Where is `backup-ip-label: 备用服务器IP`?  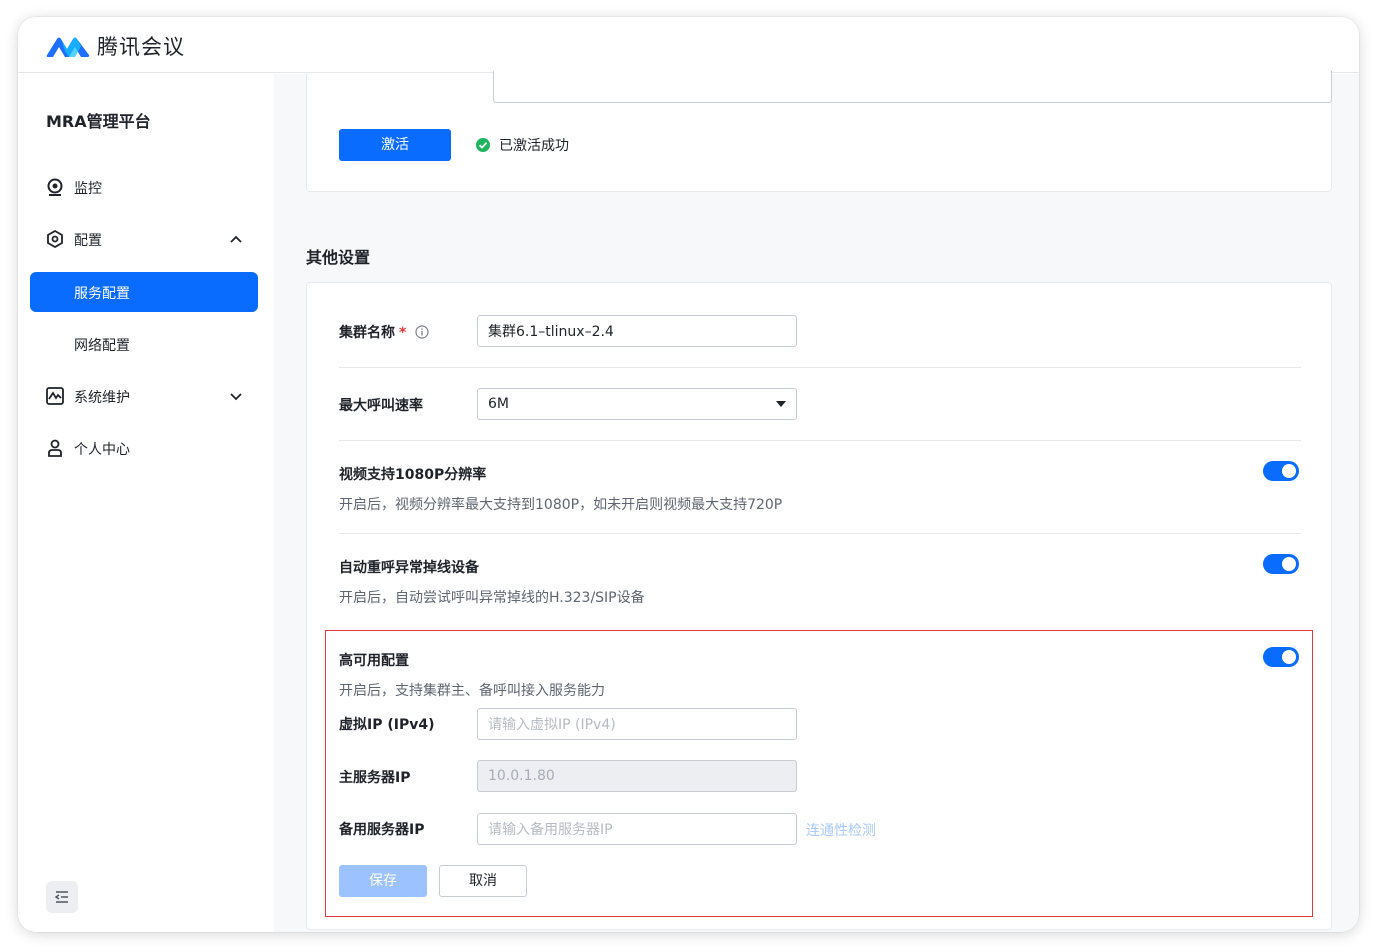
backup-ip-label: 备用服务器IP is located at coordinates (382, 830).